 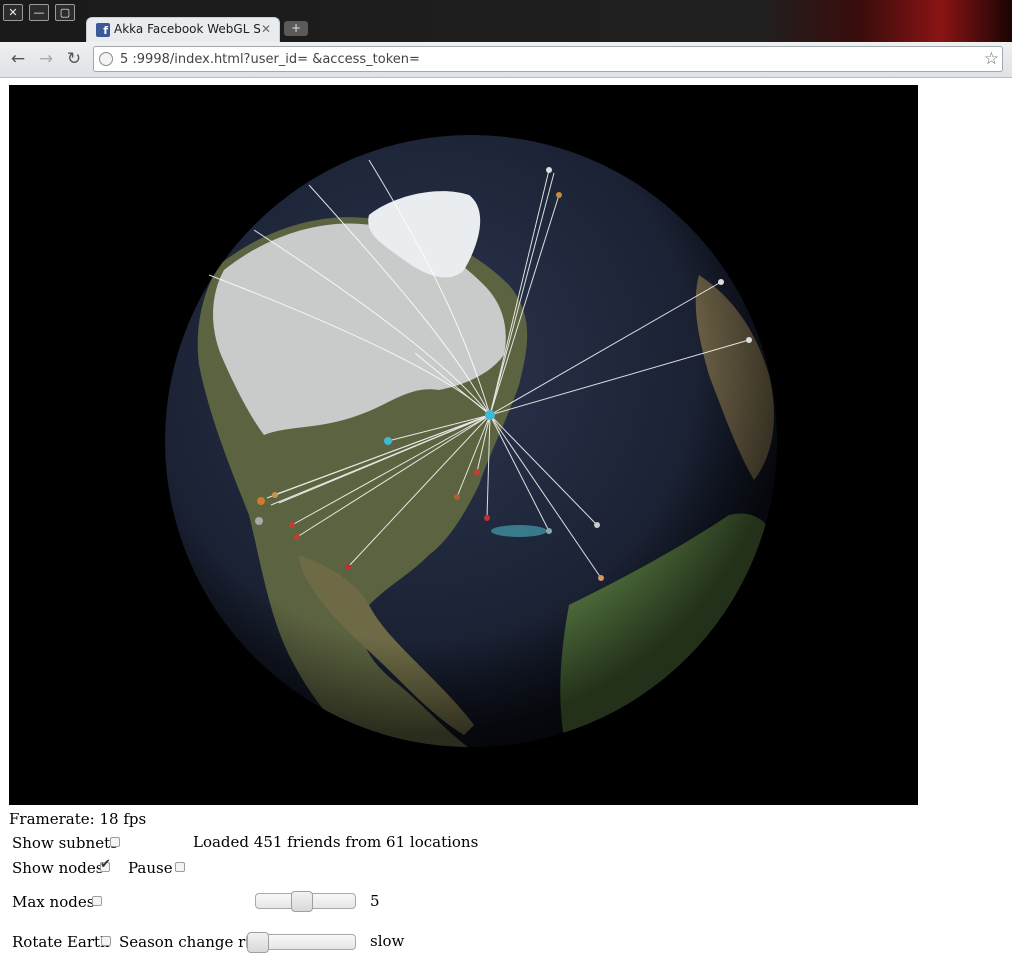 What do you see at coordinates (296, 28) in the screenshot?
I see `new-tab-button: +` at bounding box center [296, 28].